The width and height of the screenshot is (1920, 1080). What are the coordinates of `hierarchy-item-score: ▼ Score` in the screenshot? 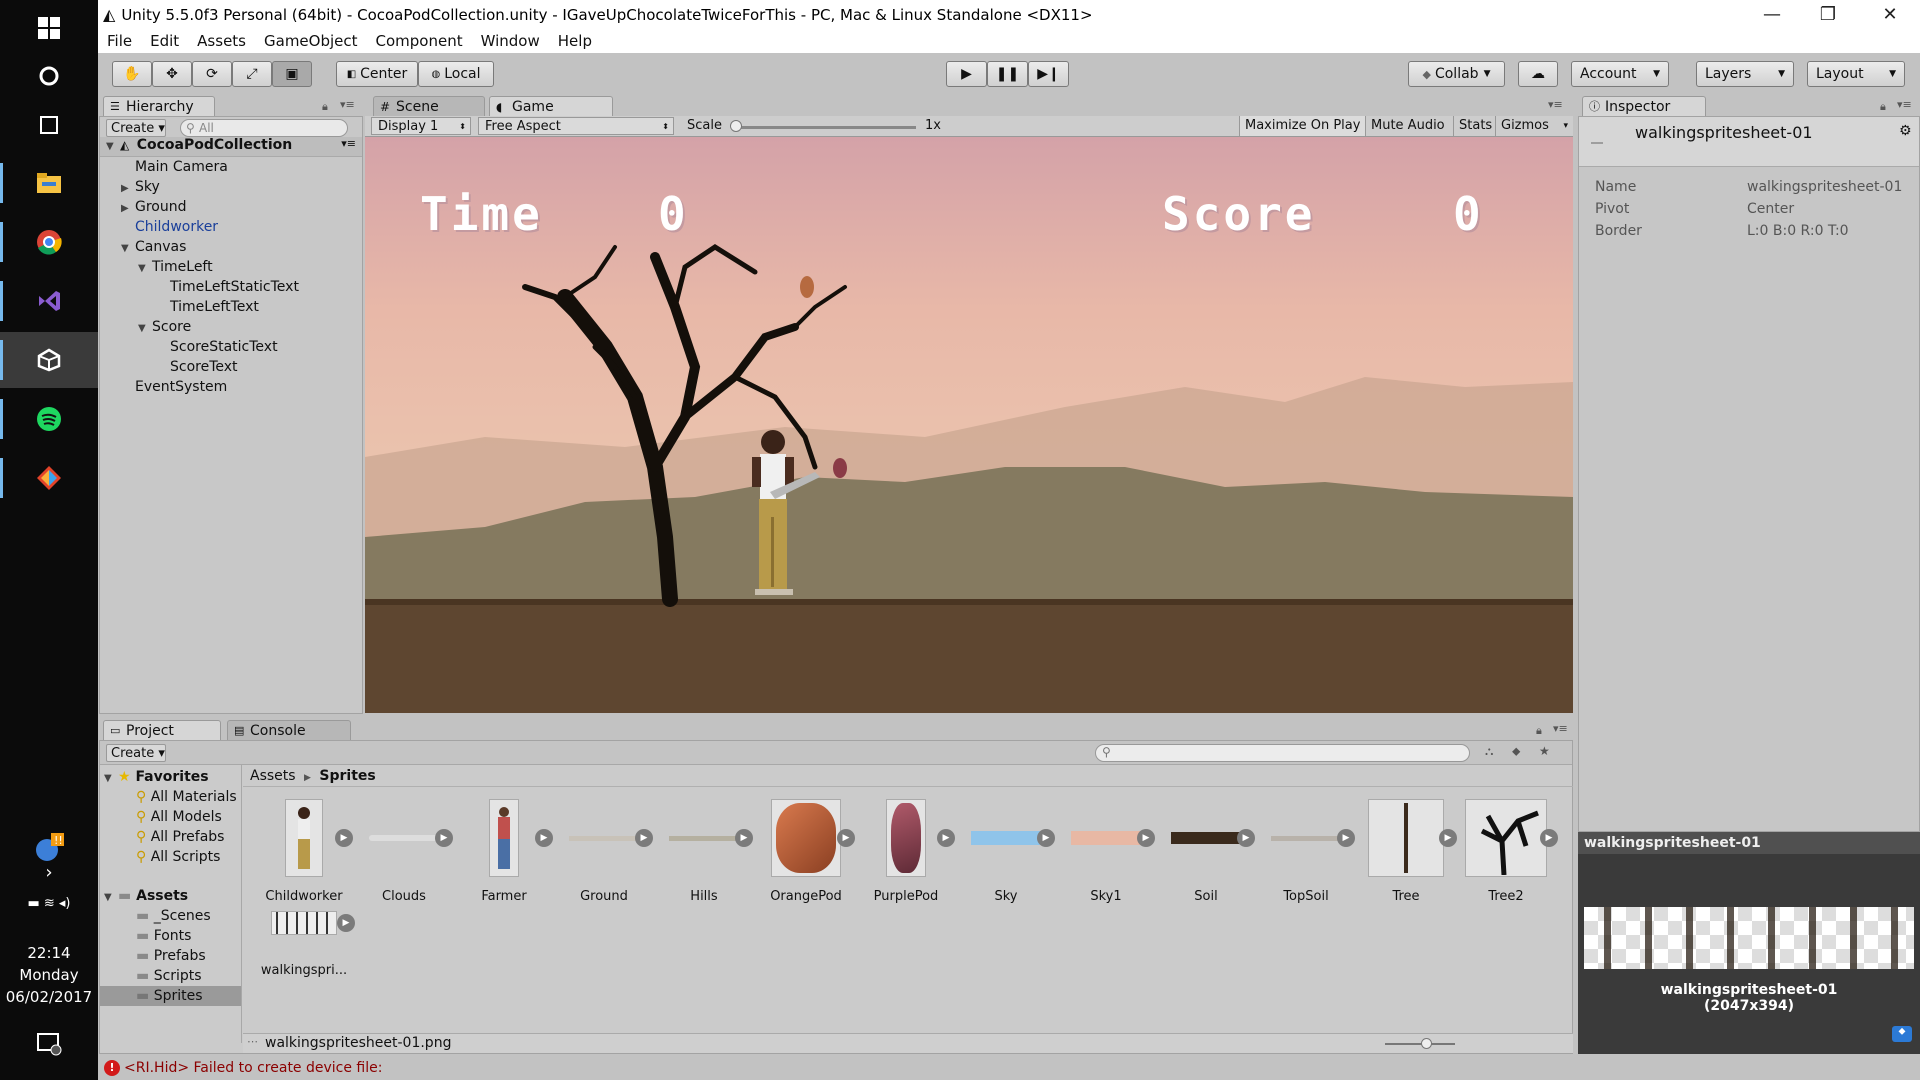 It's located at (164, 327).